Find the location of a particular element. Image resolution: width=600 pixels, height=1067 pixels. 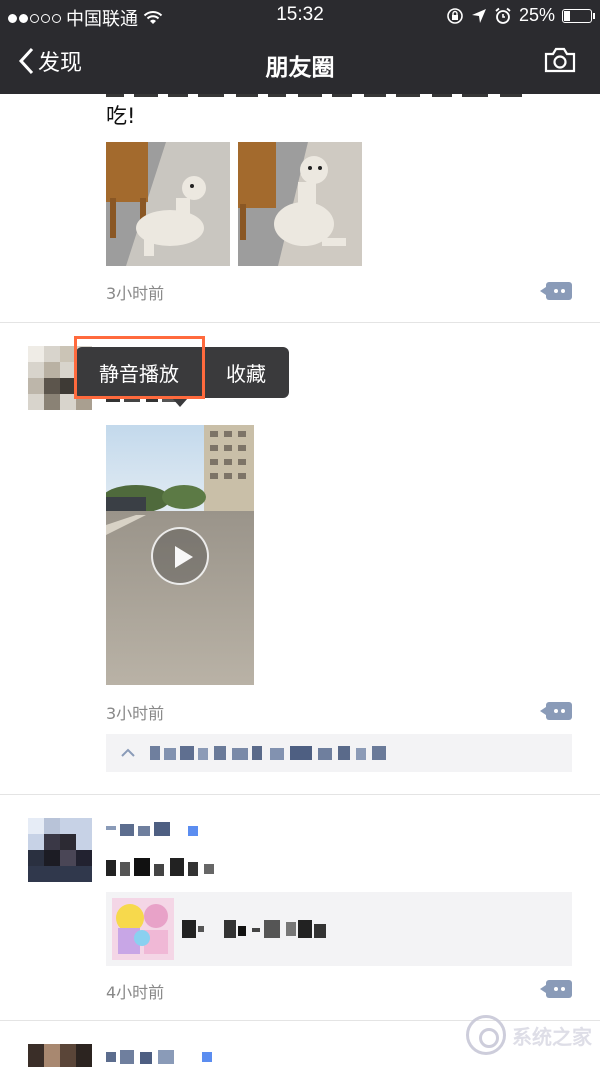

likes-section is located at coordinates (339, 753).